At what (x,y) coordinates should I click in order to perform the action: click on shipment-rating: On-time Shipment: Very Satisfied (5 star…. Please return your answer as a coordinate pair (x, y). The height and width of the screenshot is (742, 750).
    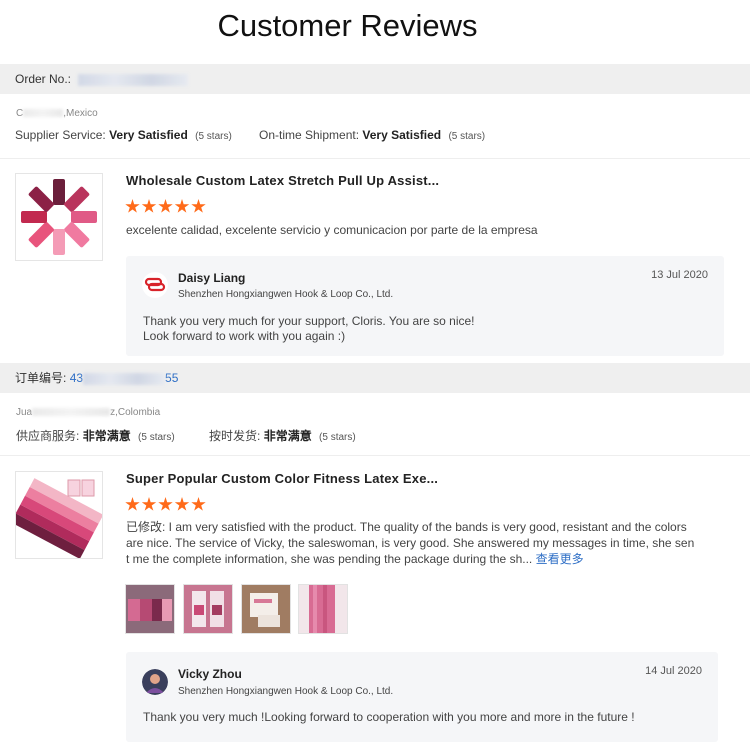
    Looking at the image, I should click on (372, 135).